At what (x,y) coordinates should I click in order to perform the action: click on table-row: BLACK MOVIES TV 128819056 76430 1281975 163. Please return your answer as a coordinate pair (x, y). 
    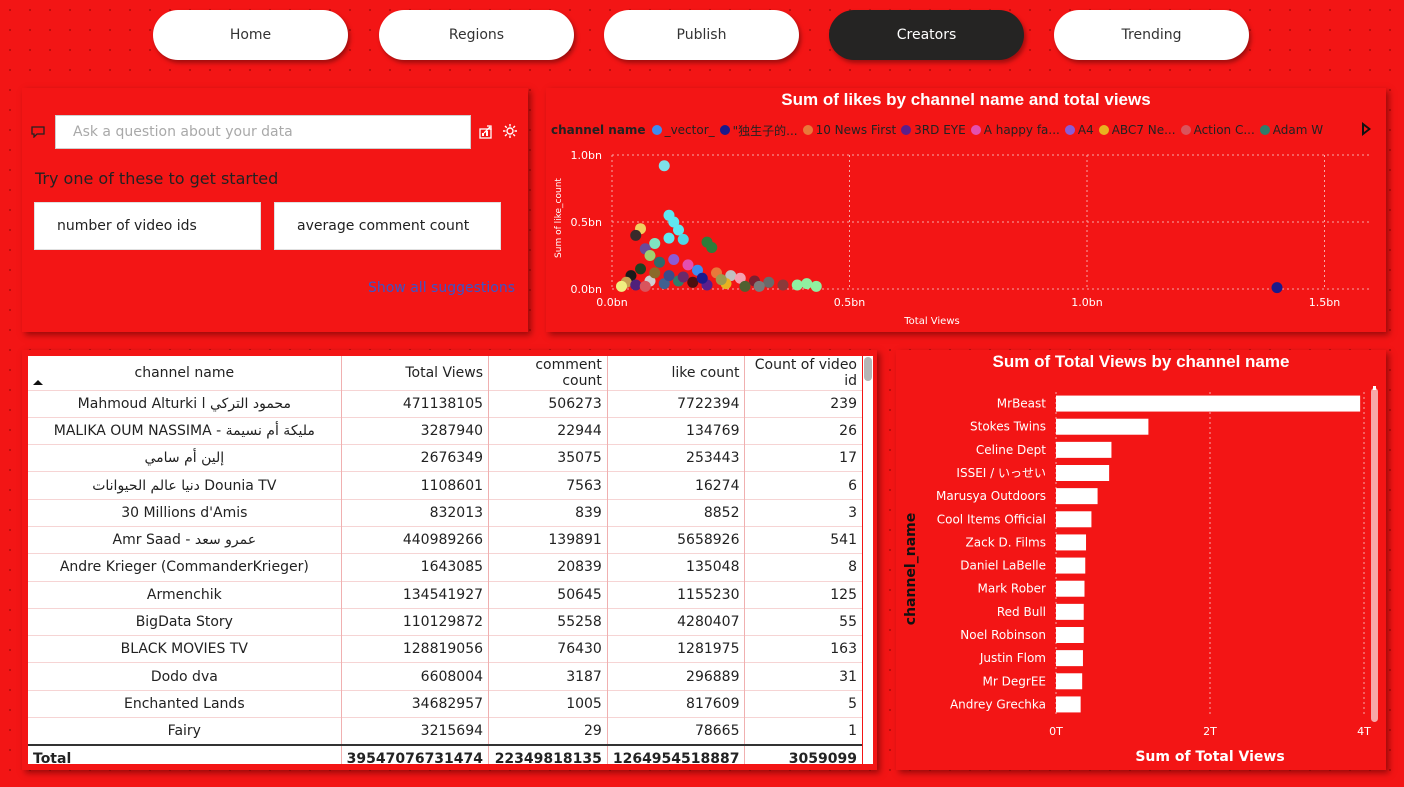
    Looking at the image, I should click on (445, 649).